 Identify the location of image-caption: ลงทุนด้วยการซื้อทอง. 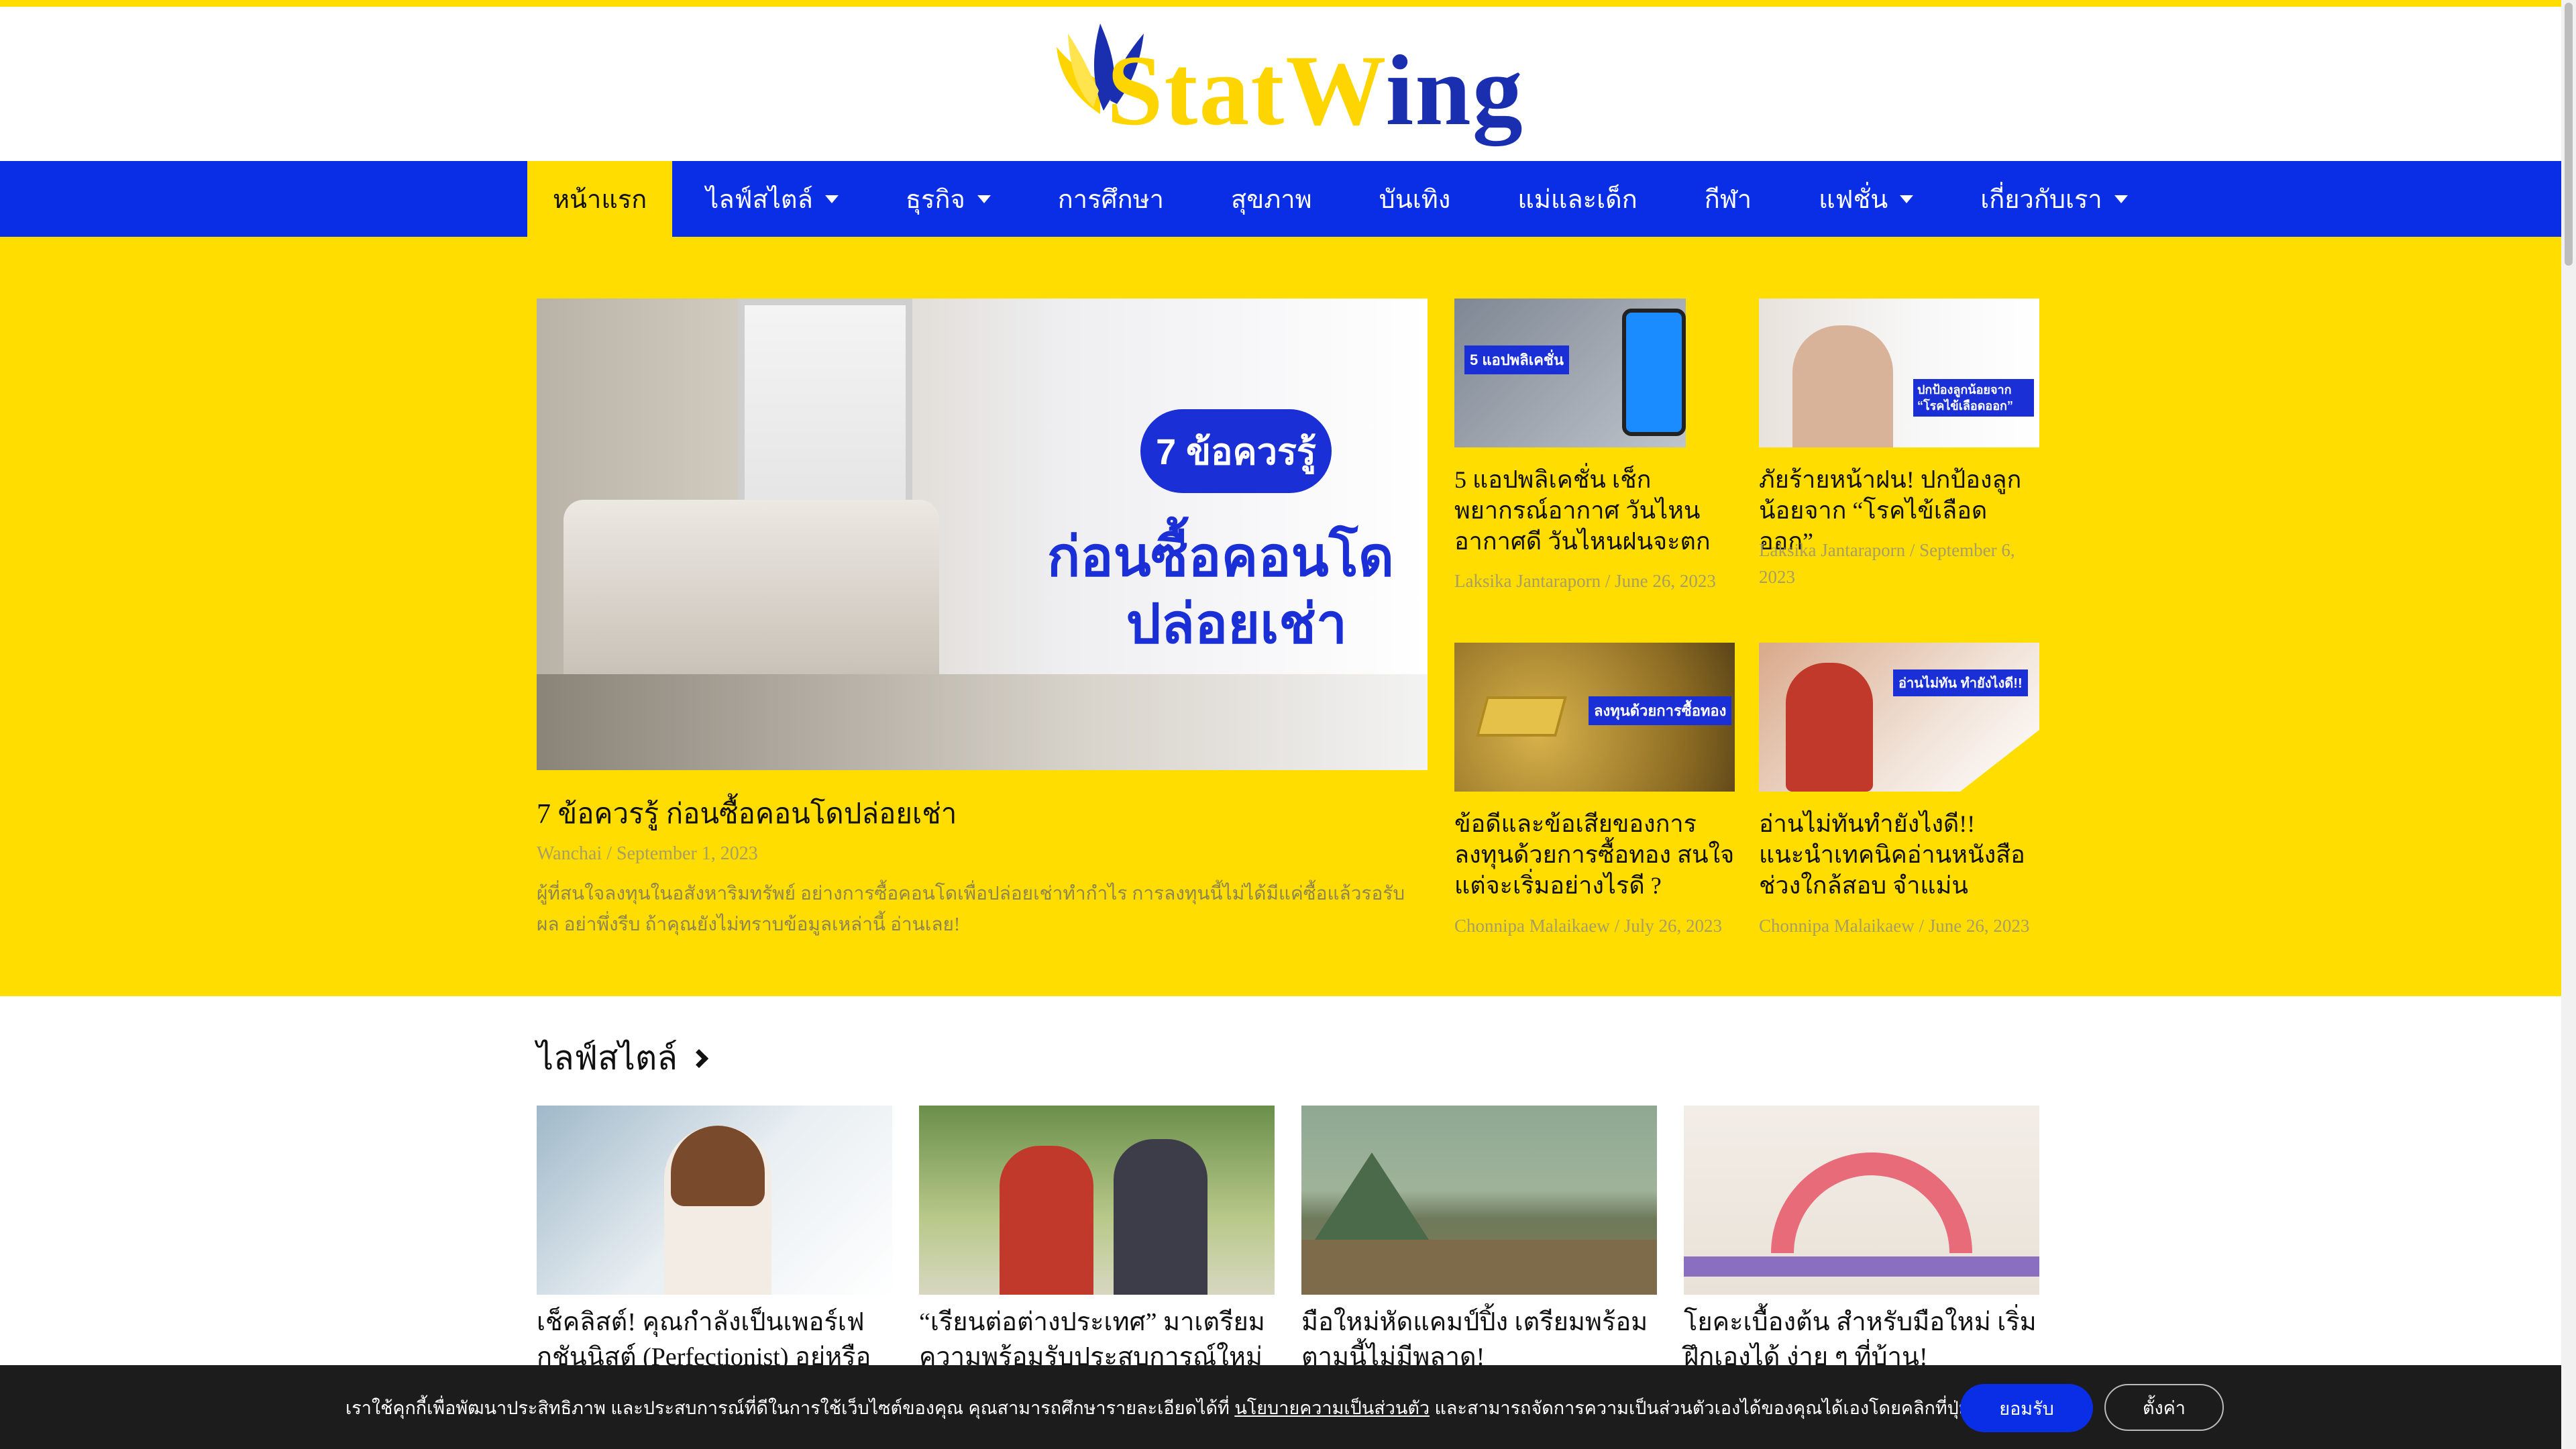
(1660, 710).